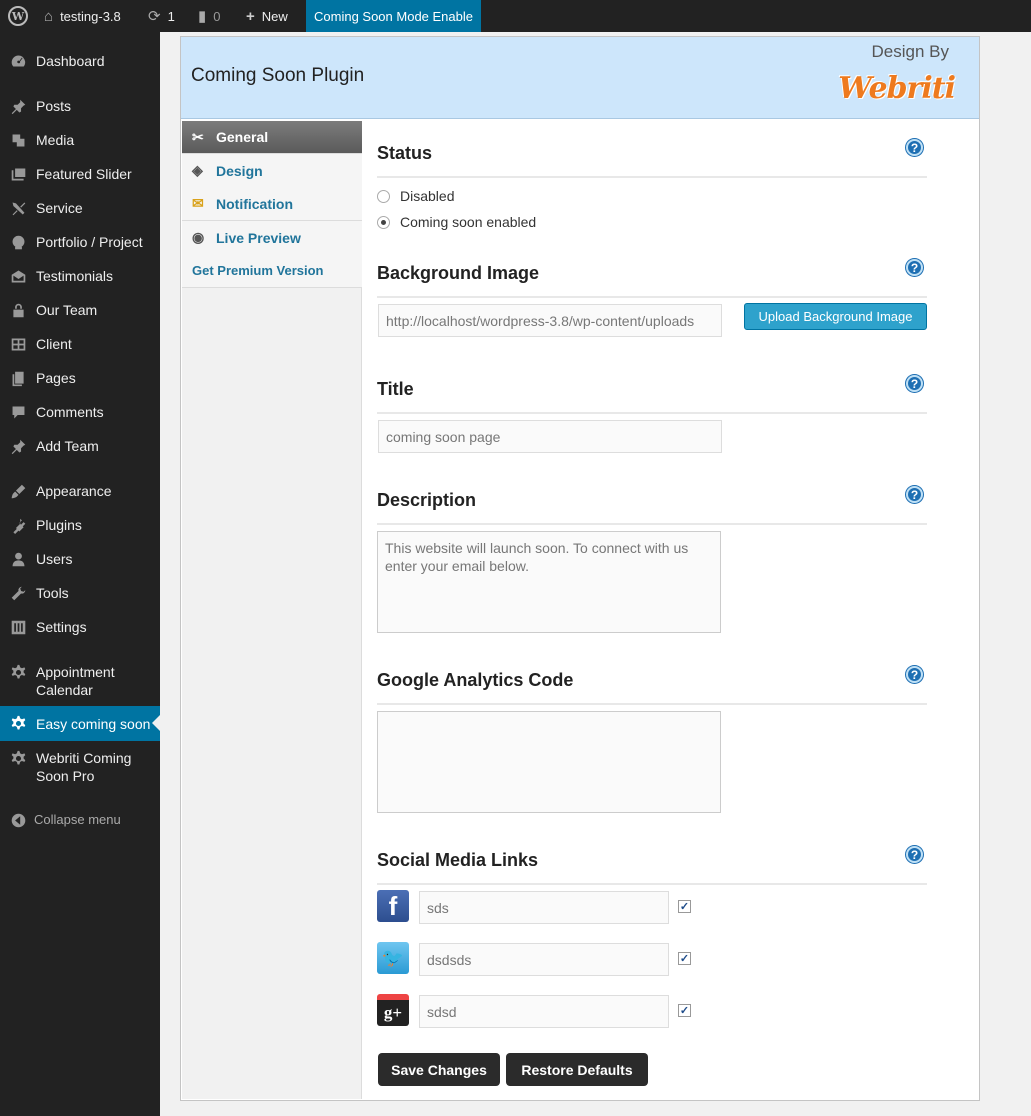  I want to click on pages-icon, so click(18, 378).